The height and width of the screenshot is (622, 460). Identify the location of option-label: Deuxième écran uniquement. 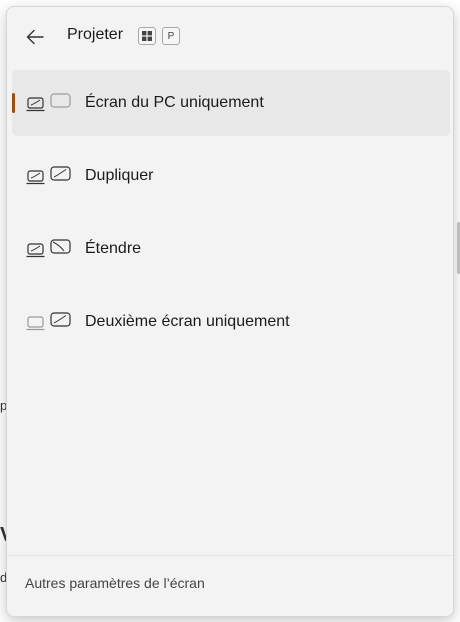
(187, 321).